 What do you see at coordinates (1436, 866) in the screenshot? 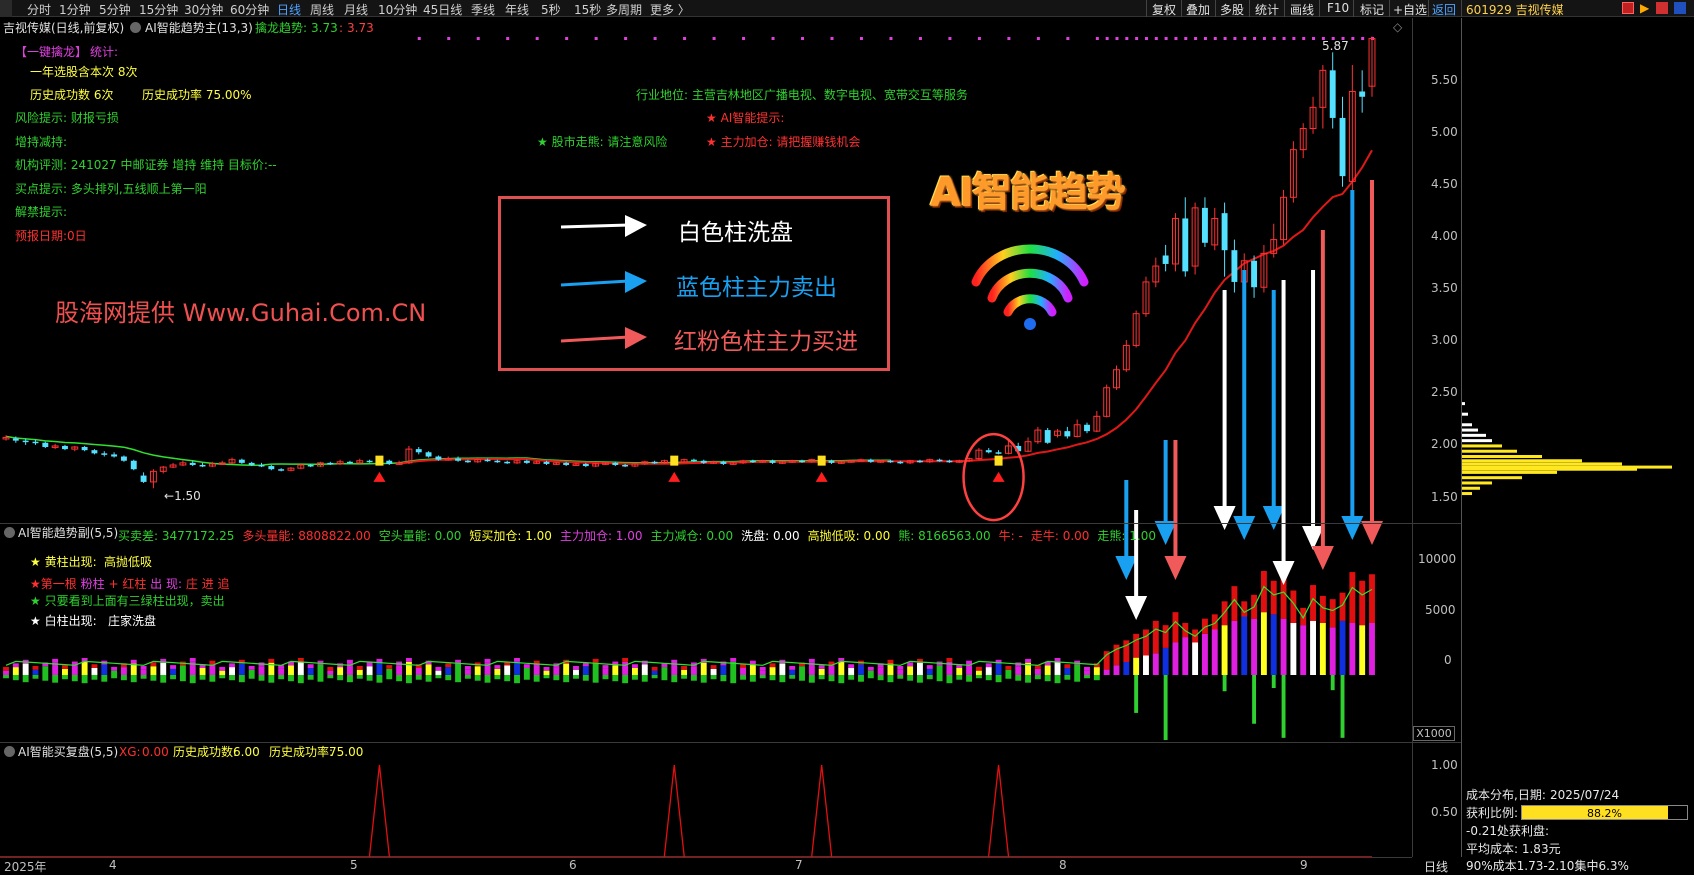
I see `period-daily-button: 日线` at bounding box center [1436, 866].